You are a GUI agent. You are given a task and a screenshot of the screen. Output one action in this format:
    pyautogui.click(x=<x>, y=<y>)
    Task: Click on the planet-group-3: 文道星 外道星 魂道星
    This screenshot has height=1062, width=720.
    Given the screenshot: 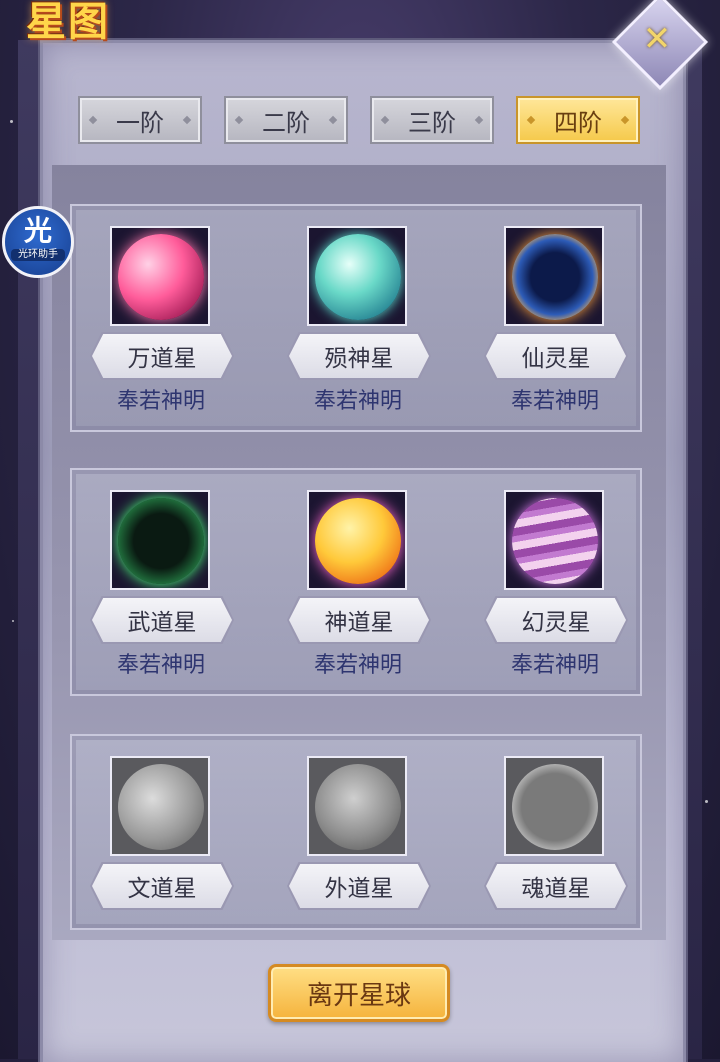 What is the action you would take?
    pyautogui.click(x=356, y=832)
    